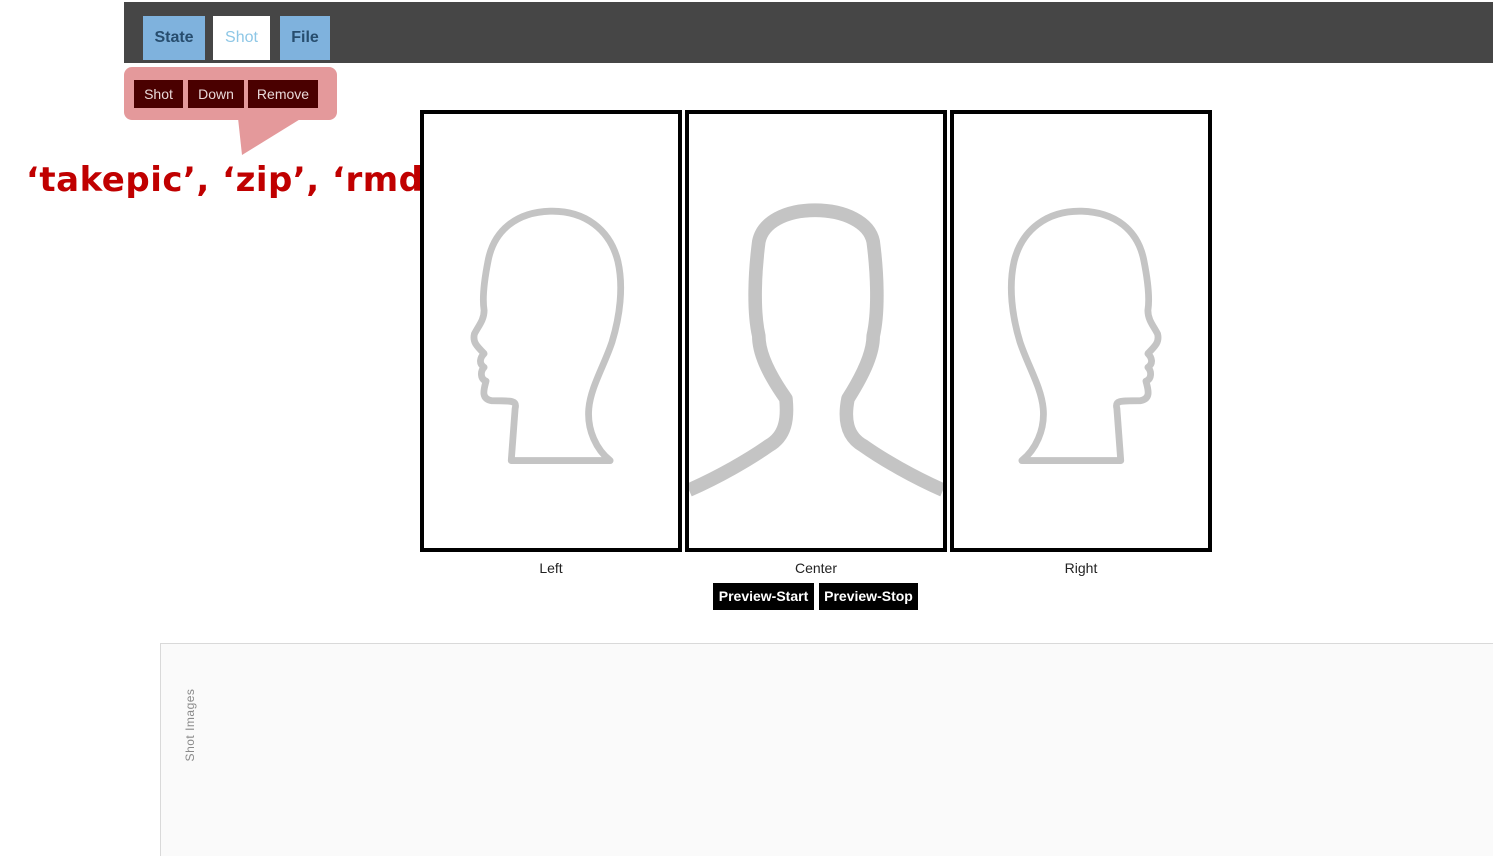  Describe the element at coordinates (241, 38) in the screenshot. I see `tab-shot: Shot` at that location.